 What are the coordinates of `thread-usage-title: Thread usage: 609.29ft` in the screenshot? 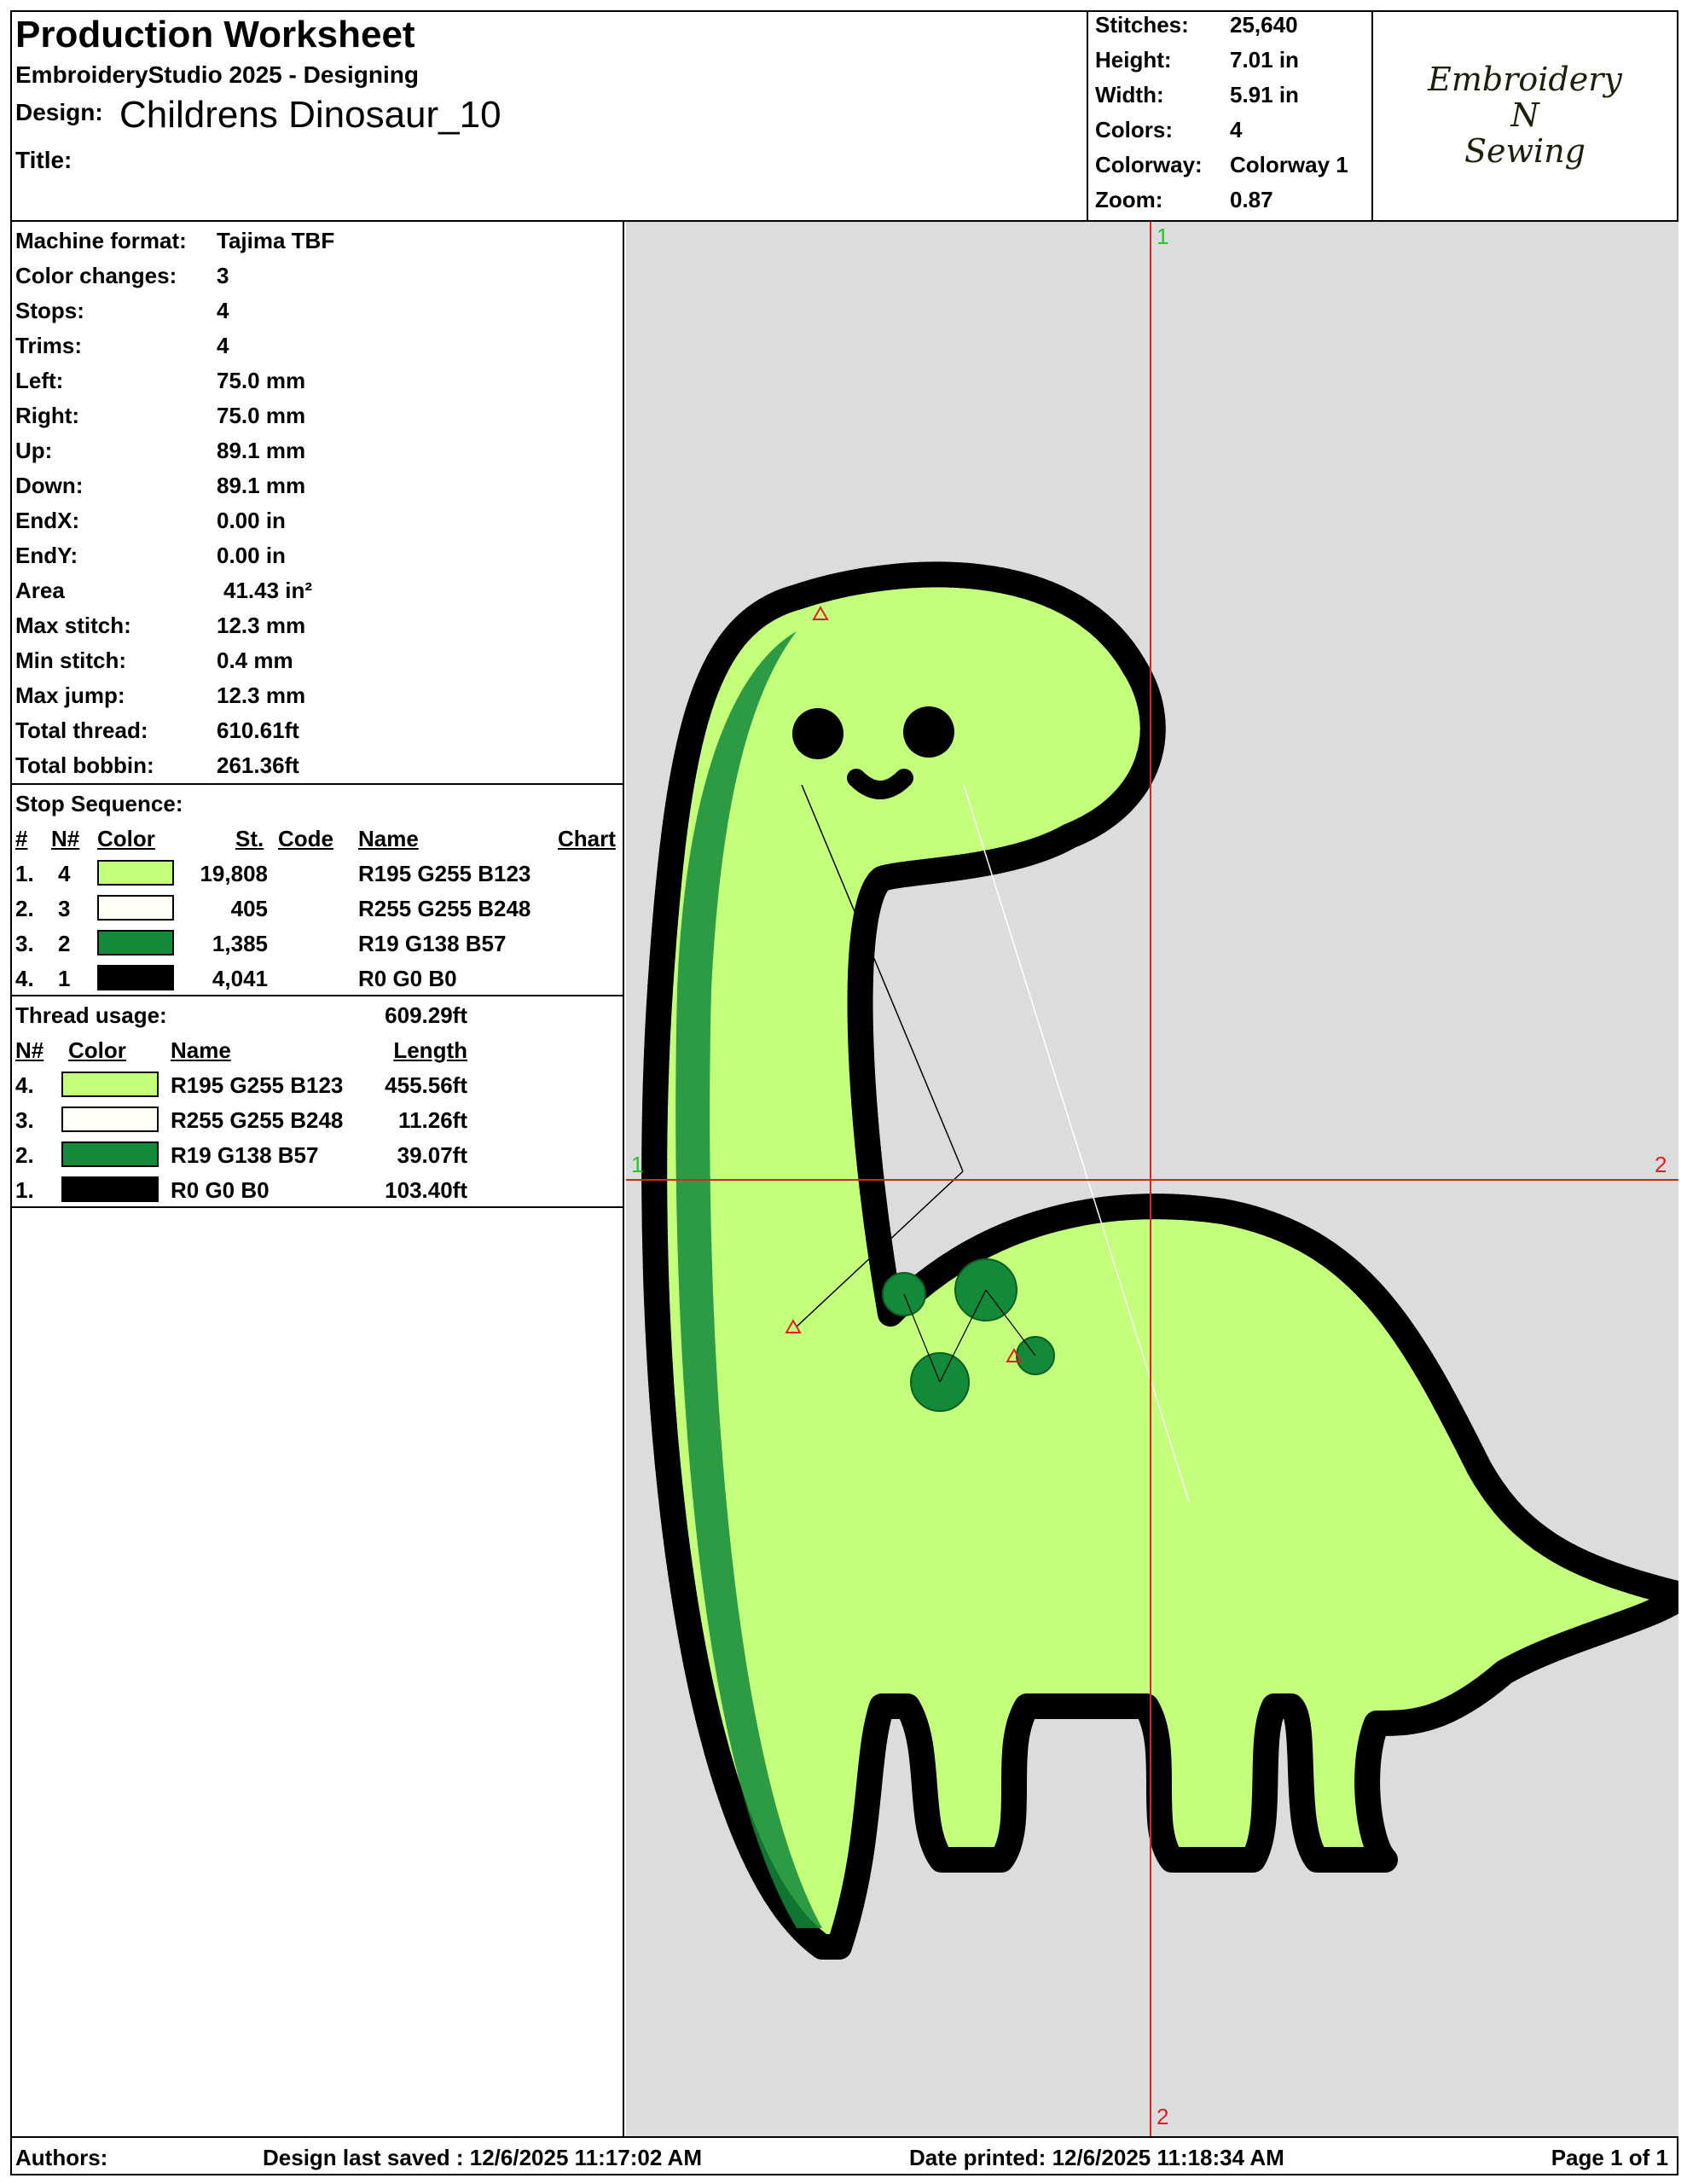 It's located at (241, 1015).